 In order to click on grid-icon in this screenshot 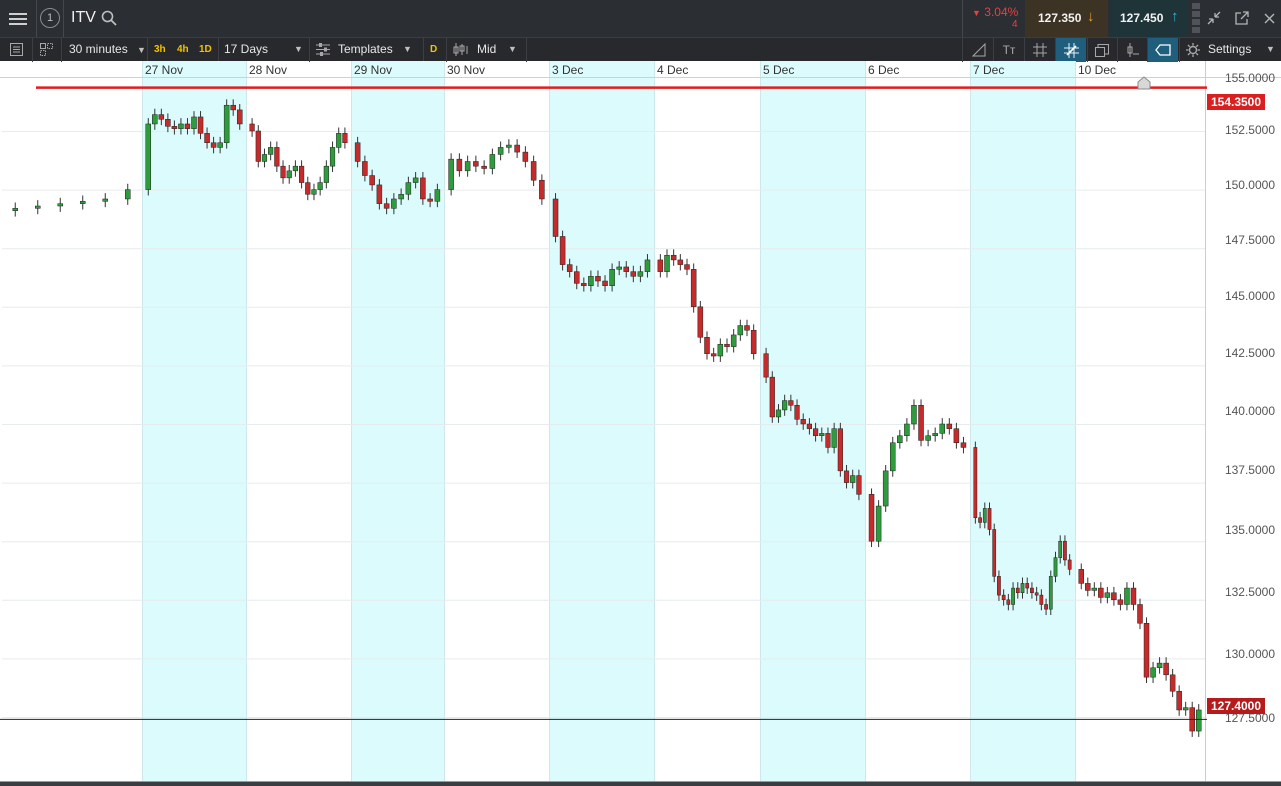, I will do `click(1040, 50)`.